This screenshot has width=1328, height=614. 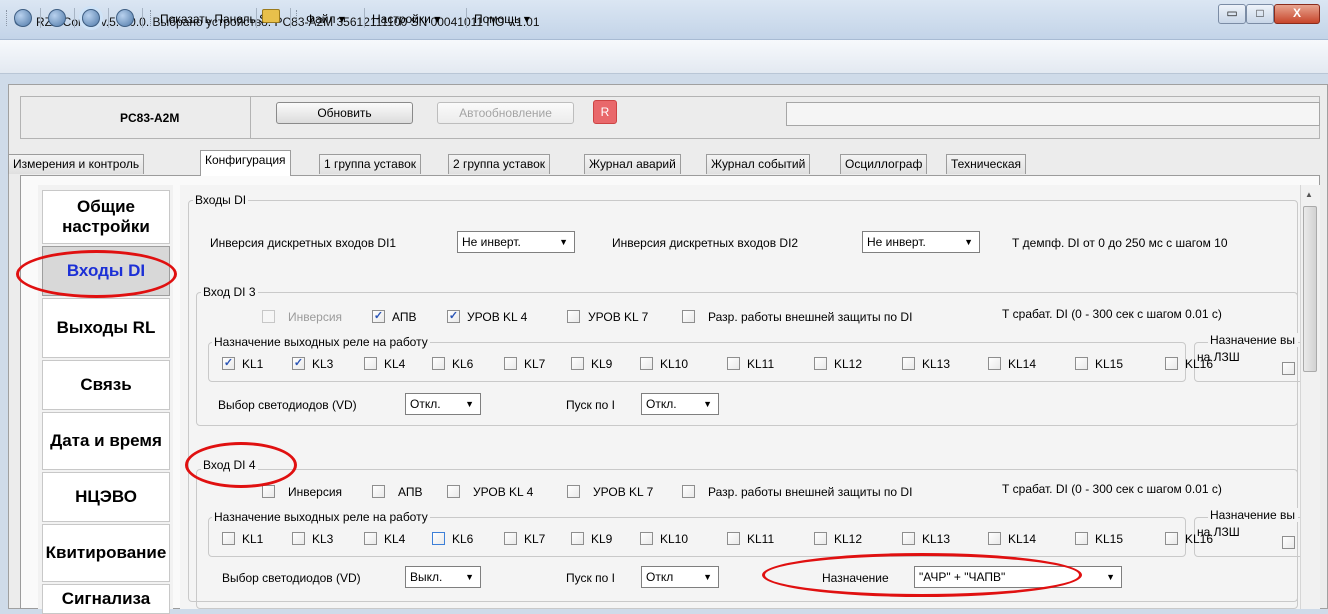 What do you see at coordinates (57, 18) in the screenshot?
I see `search-device-icon` at bounding box center [57, 18].